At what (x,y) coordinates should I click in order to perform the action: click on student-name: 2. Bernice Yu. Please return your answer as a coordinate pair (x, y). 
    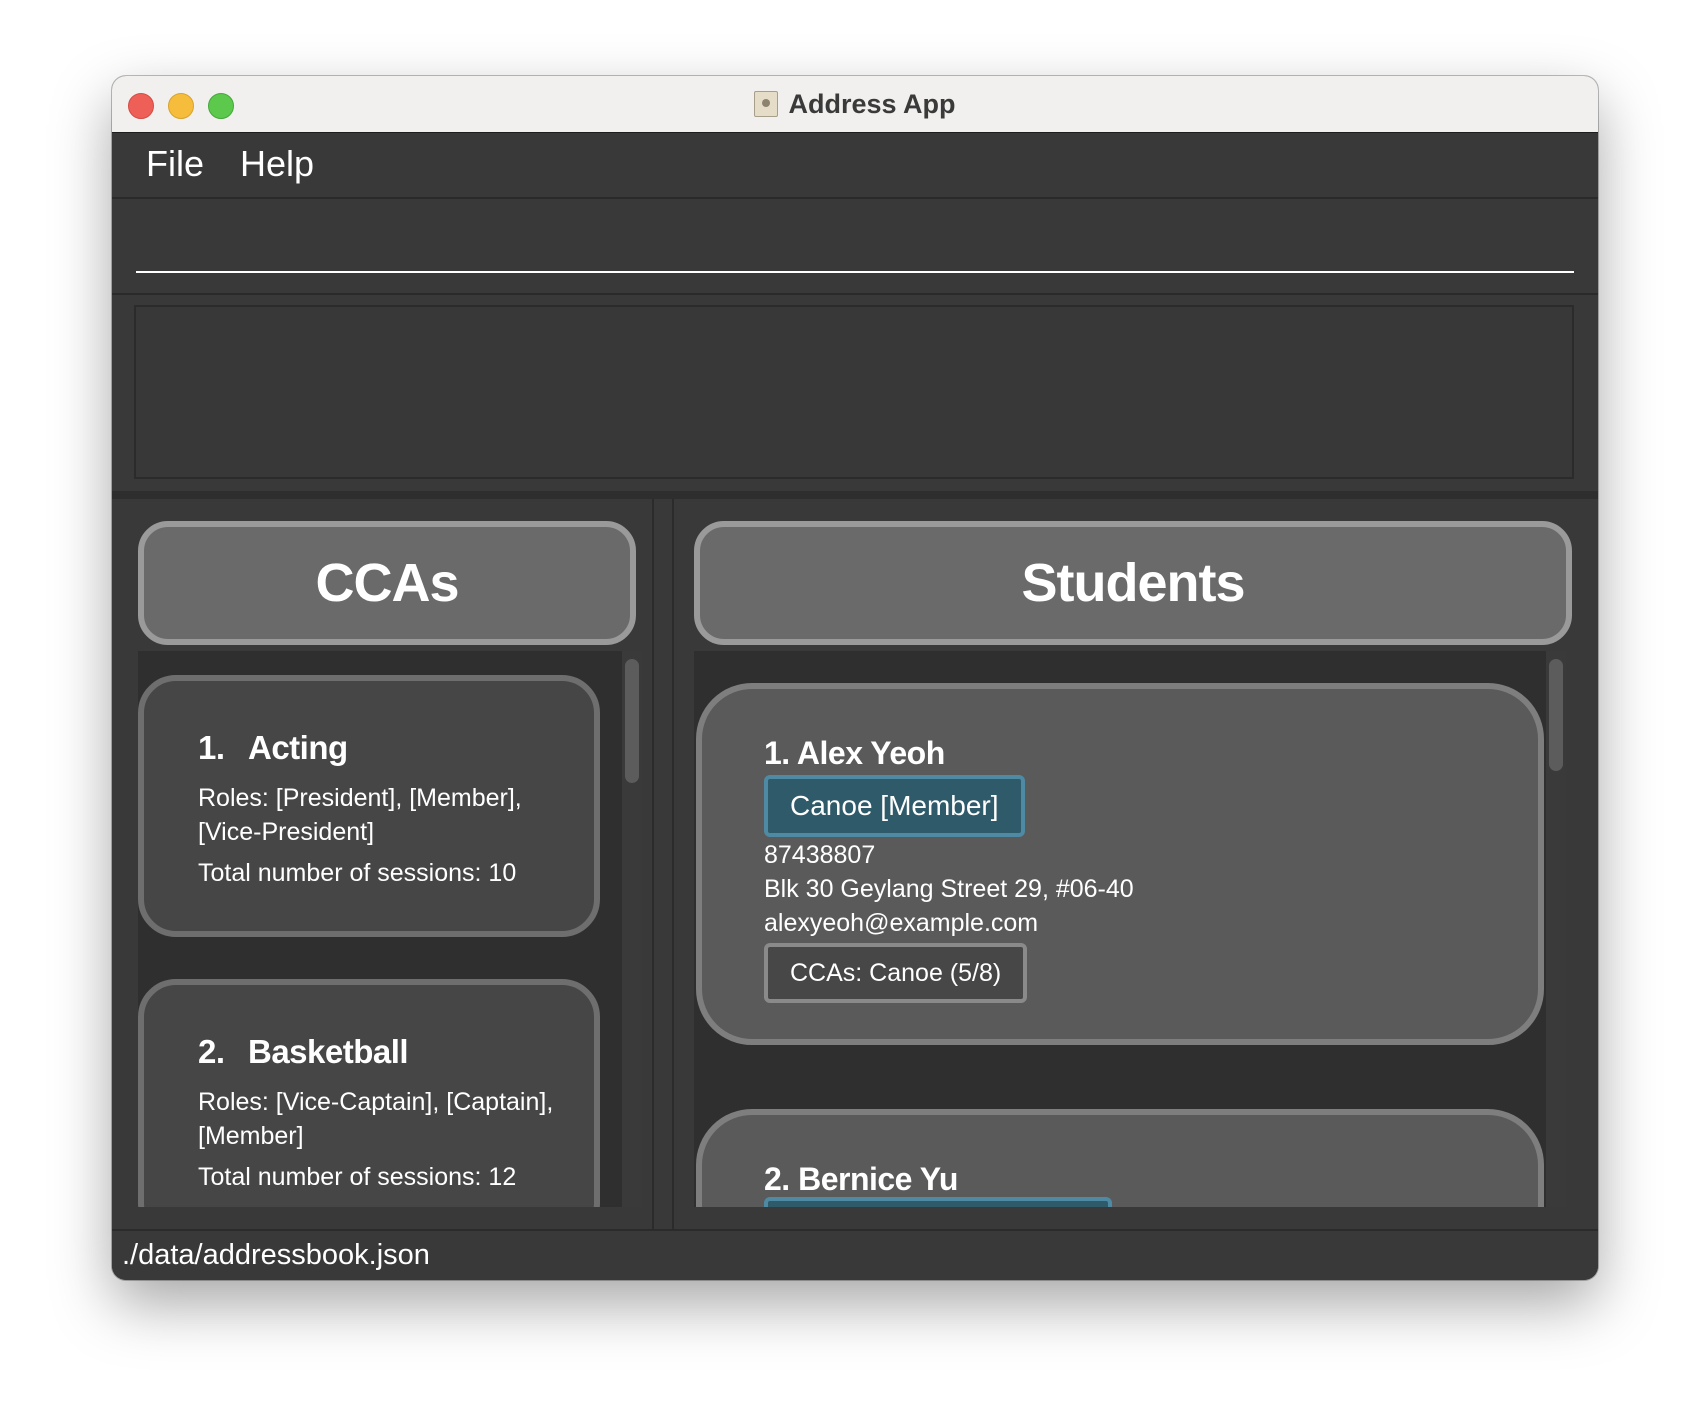
    Looking at the image, I should click on (861, 1179).